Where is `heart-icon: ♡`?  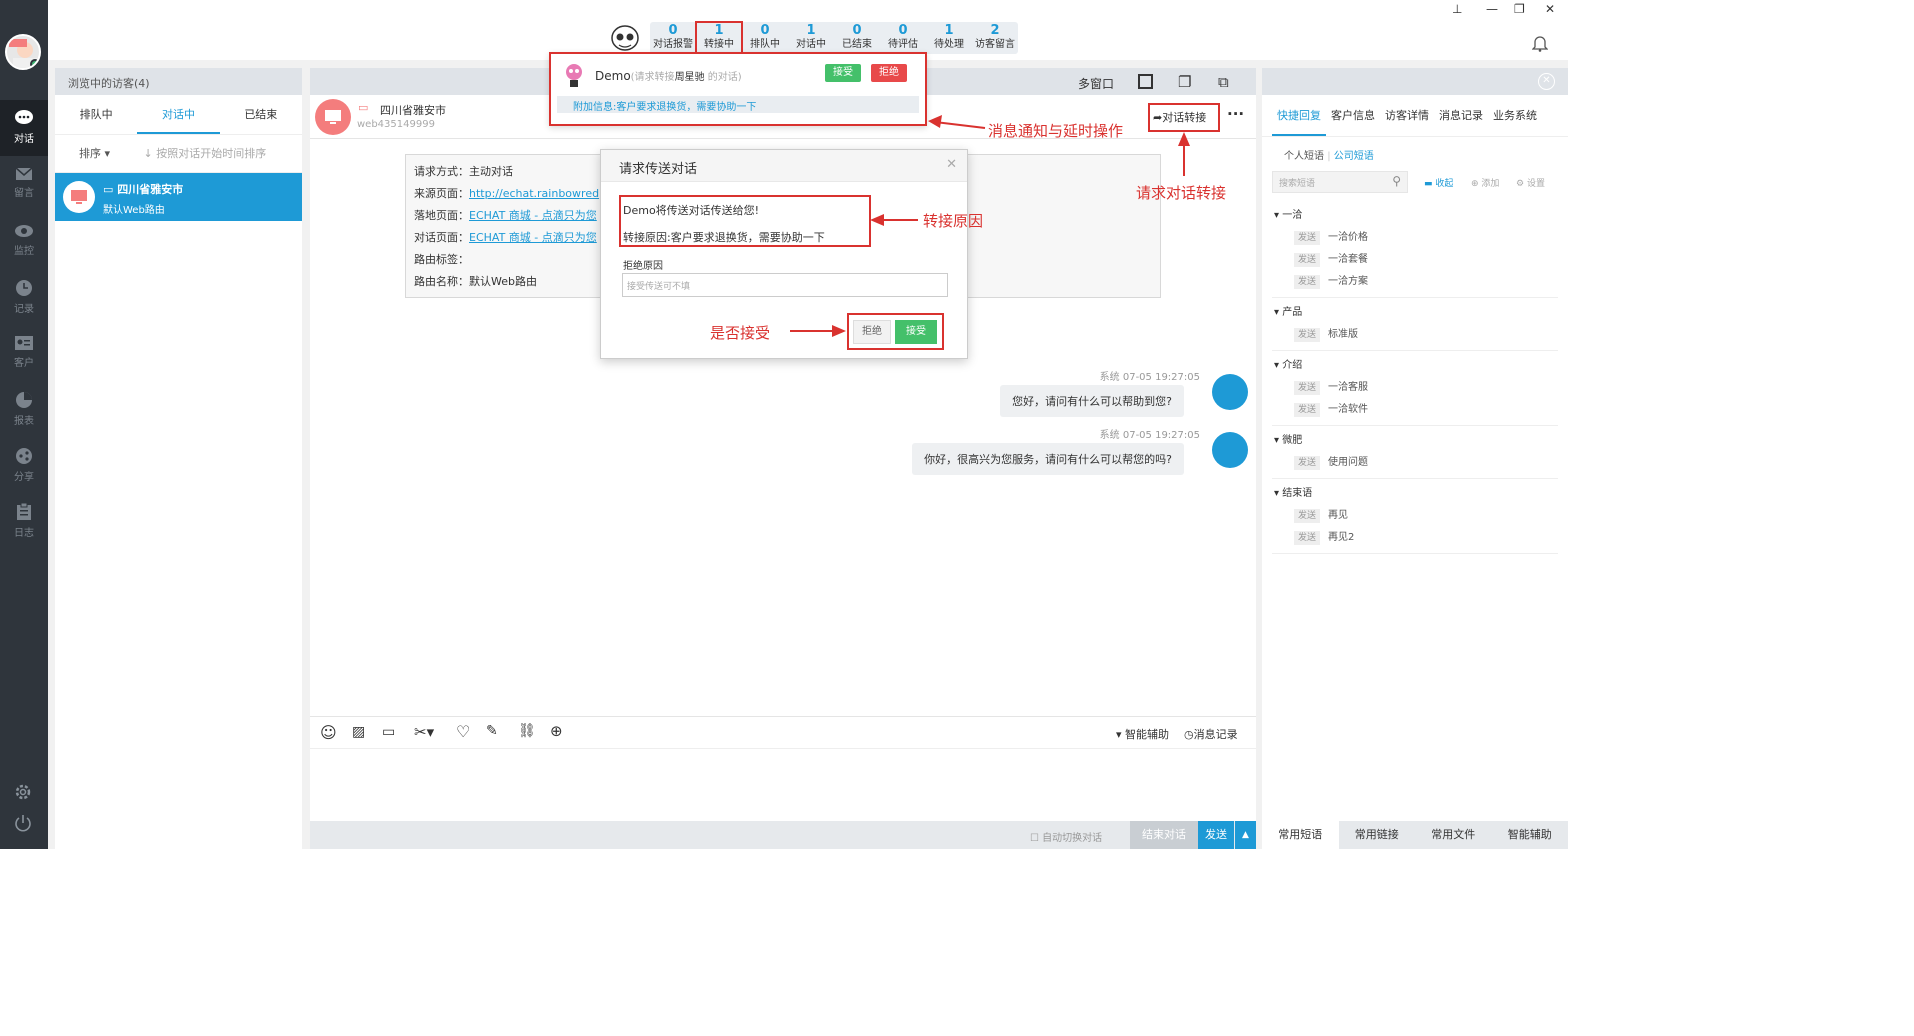 heart-icon: ♡ is located at coordinates (463, 731).